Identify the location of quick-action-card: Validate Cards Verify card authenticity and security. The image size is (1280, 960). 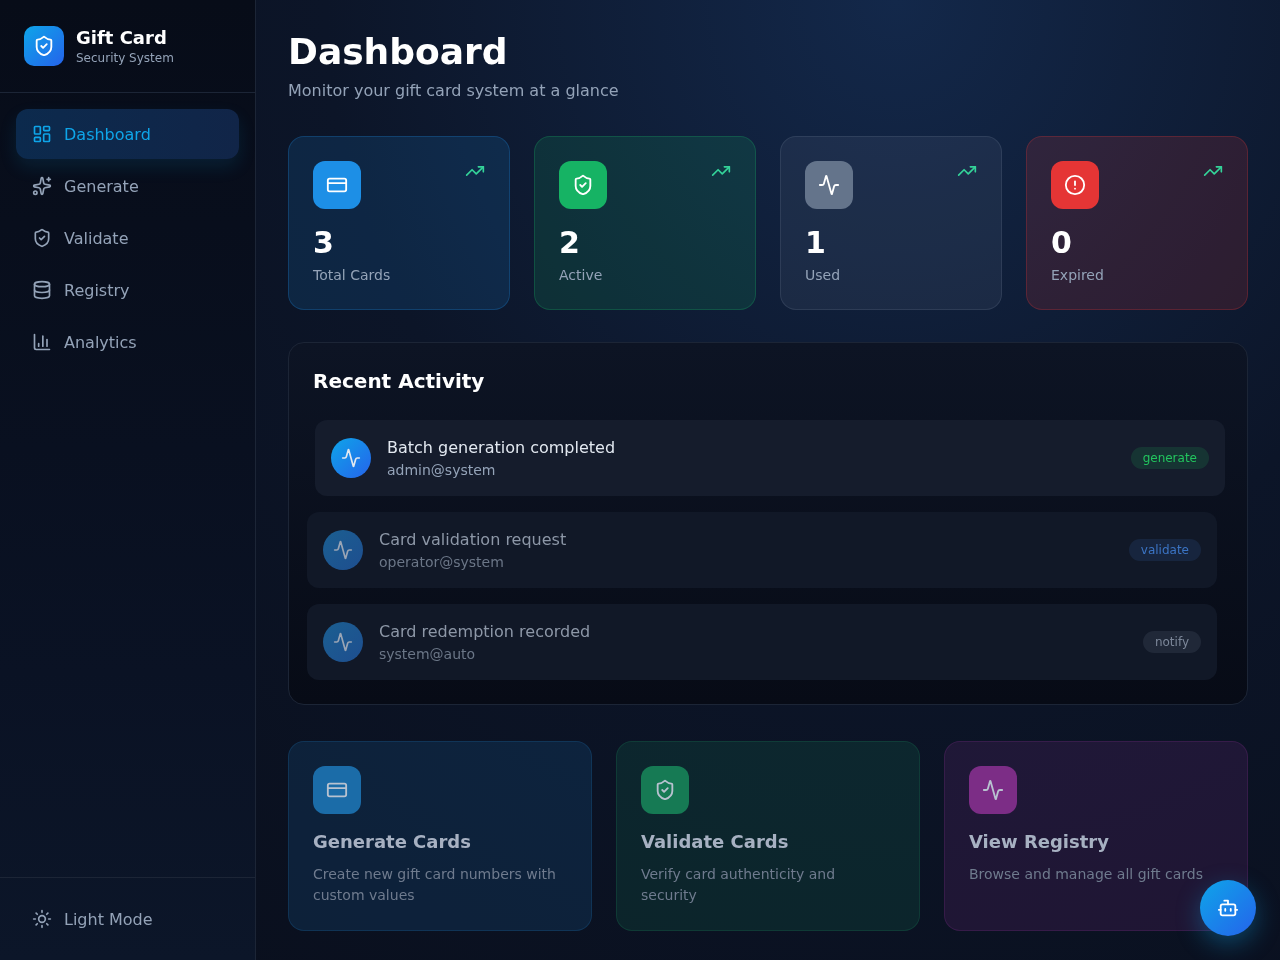
(768, 836).